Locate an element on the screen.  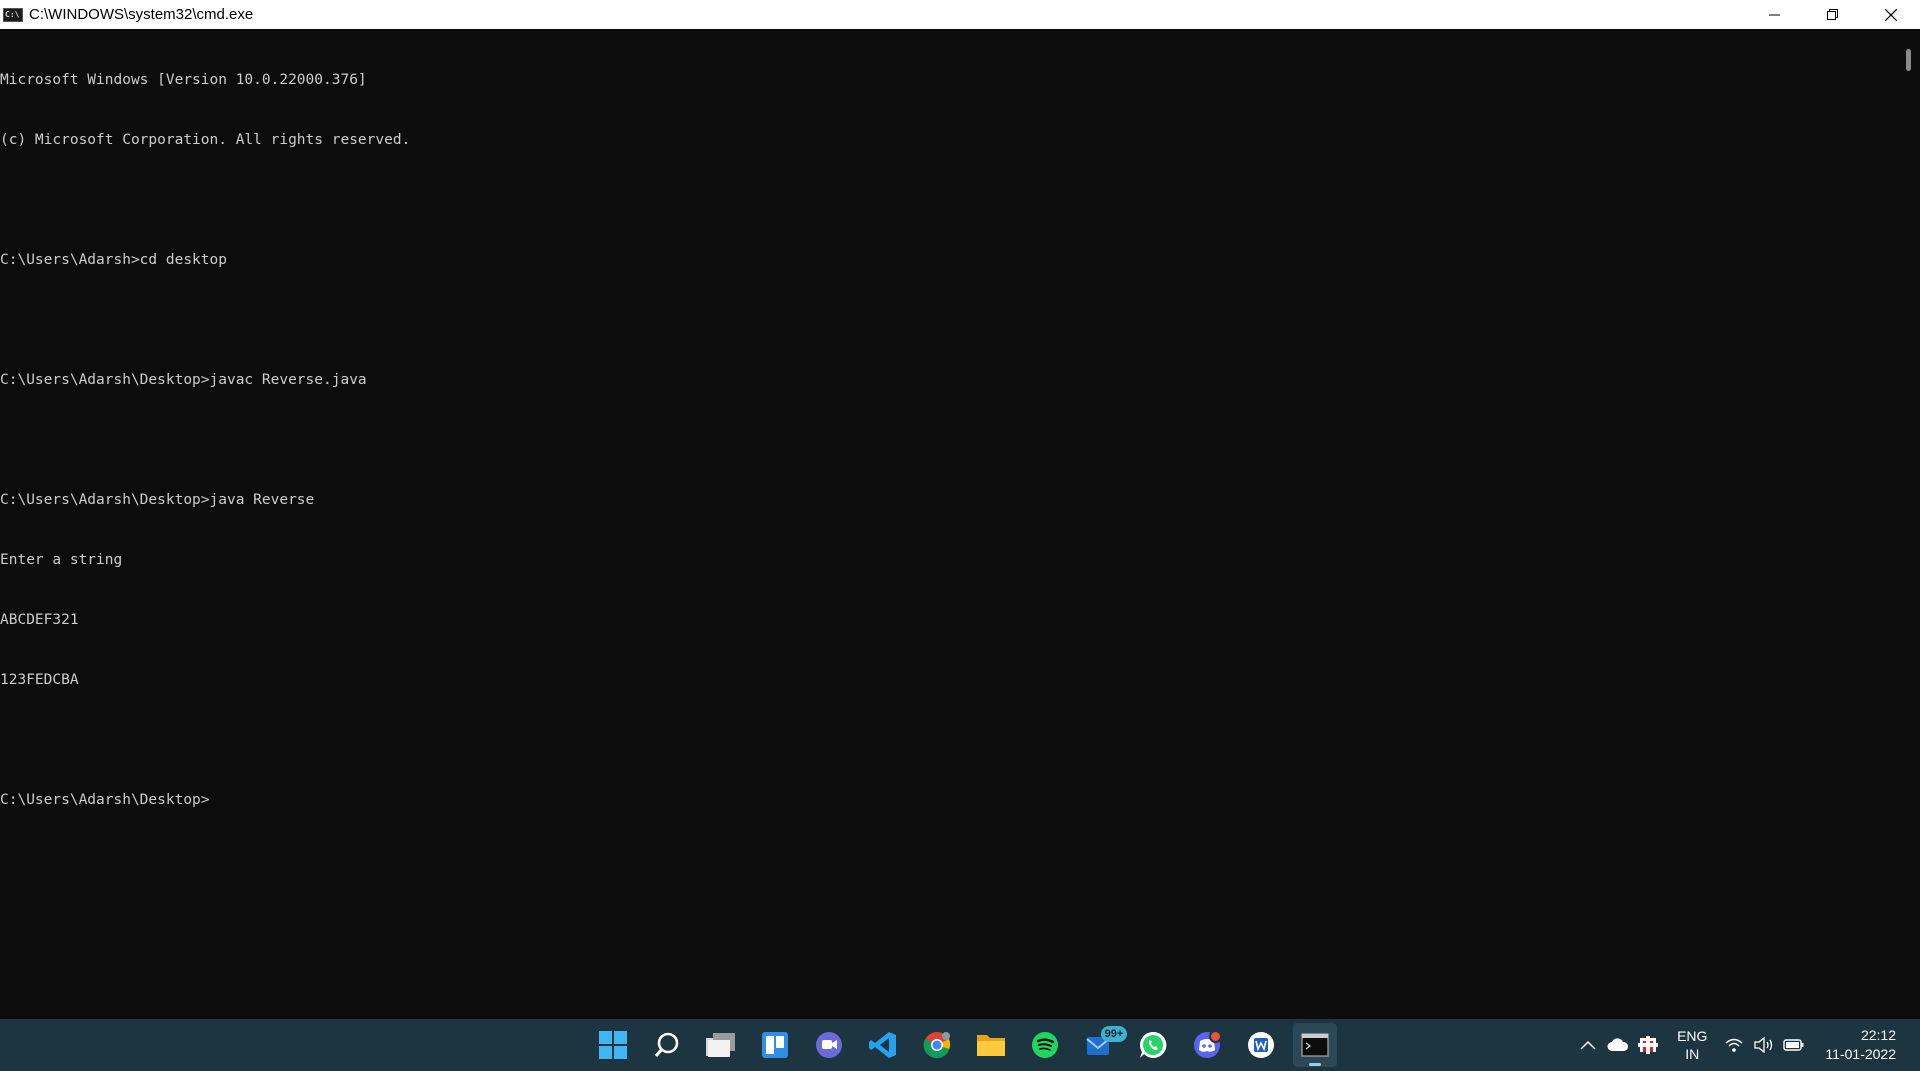
window-title: C:\WINDOWS\system32\cmd.exe is located at coordinates (141, 14).